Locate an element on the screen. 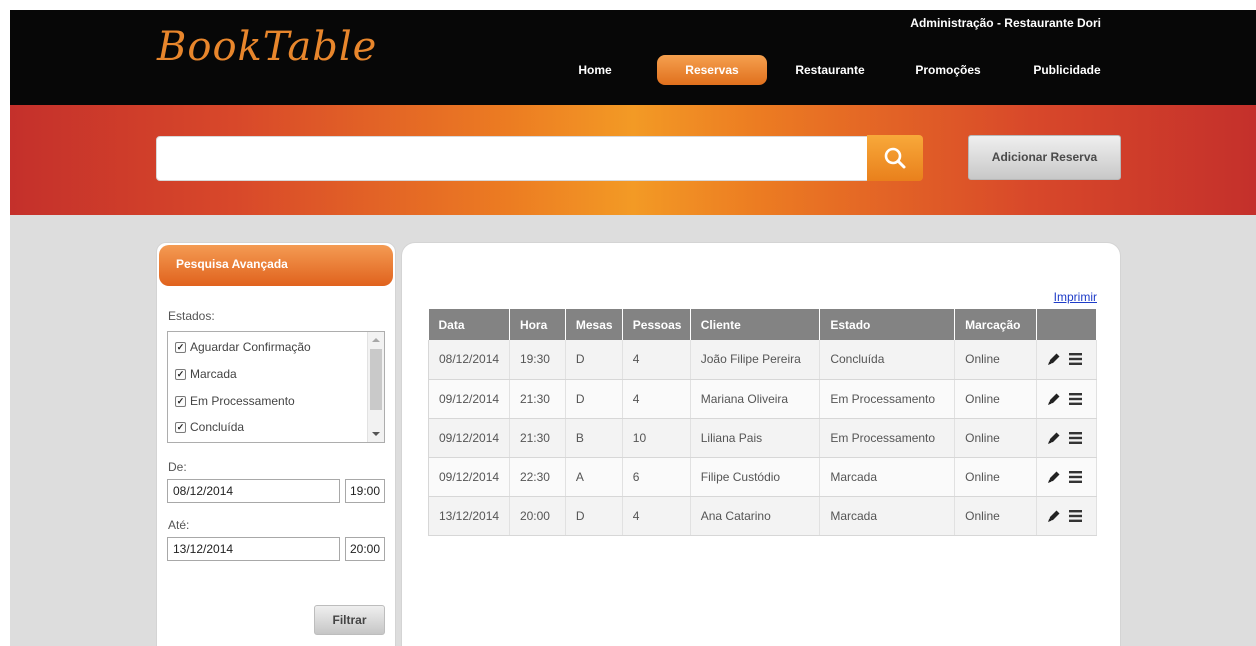  table-cell: 13/12/2014 is located at coordinates (469, 516).